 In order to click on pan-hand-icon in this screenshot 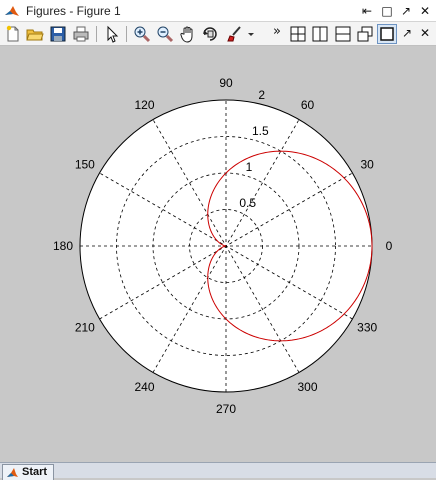, I will do `click(188, 34)`.